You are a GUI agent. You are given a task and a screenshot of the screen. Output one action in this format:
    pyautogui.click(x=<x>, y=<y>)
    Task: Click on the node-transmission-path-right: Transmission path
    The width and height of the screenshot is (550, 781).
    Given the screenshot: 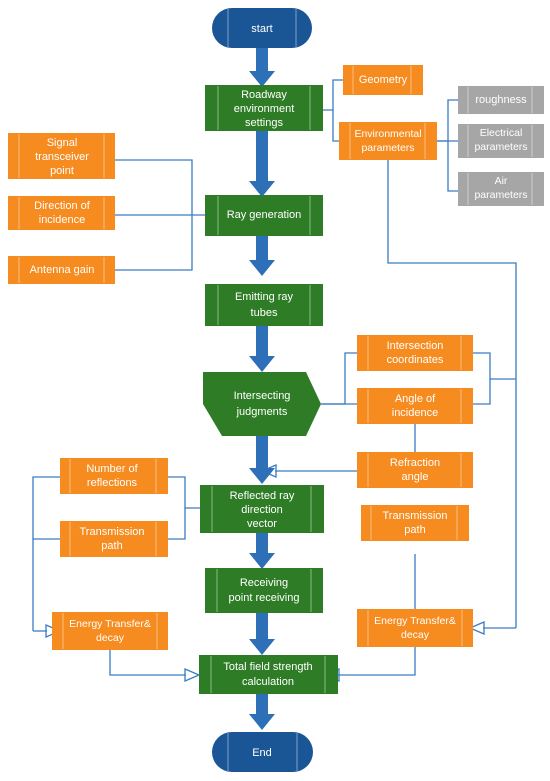 What is the action you would take?
    pyautogui.click(x=415, y=523)
    